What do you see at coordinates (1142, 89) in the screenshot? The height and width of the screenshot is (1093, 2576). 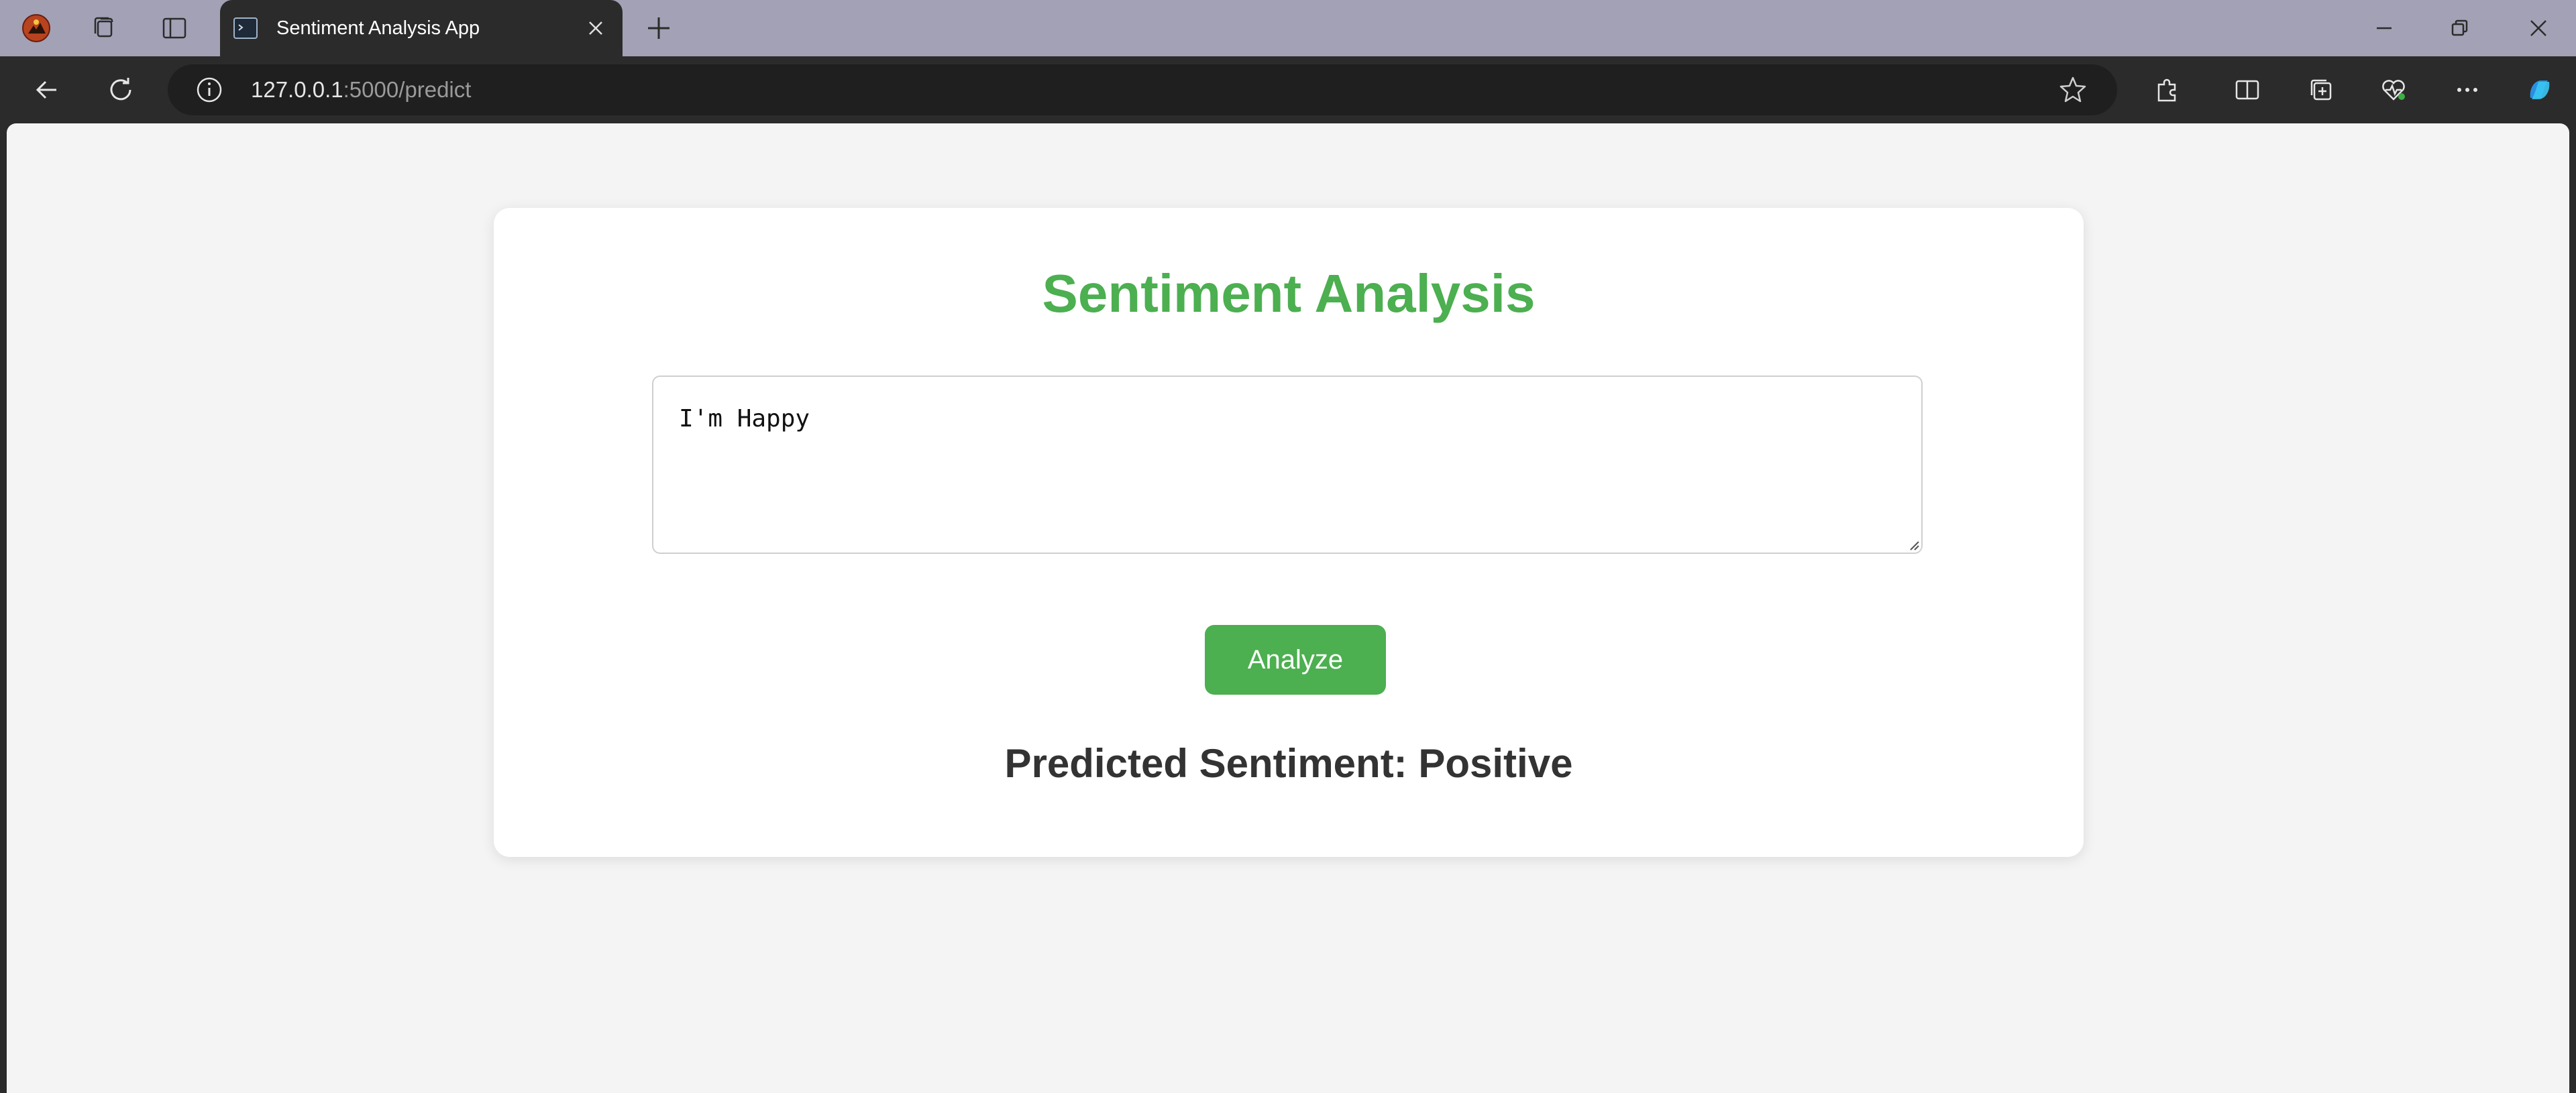 I see `address-bar: 127.0.0.1:5000/predict` at bounding box center [1142, 89].